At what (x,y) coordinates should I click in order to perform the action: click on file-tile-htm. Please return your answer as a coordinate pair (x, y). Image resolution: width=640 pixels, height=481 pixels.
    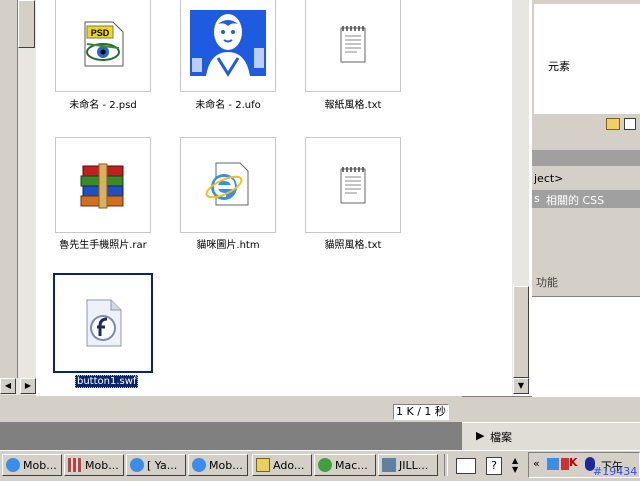
    Looking at the image, I should click on (228, 185).